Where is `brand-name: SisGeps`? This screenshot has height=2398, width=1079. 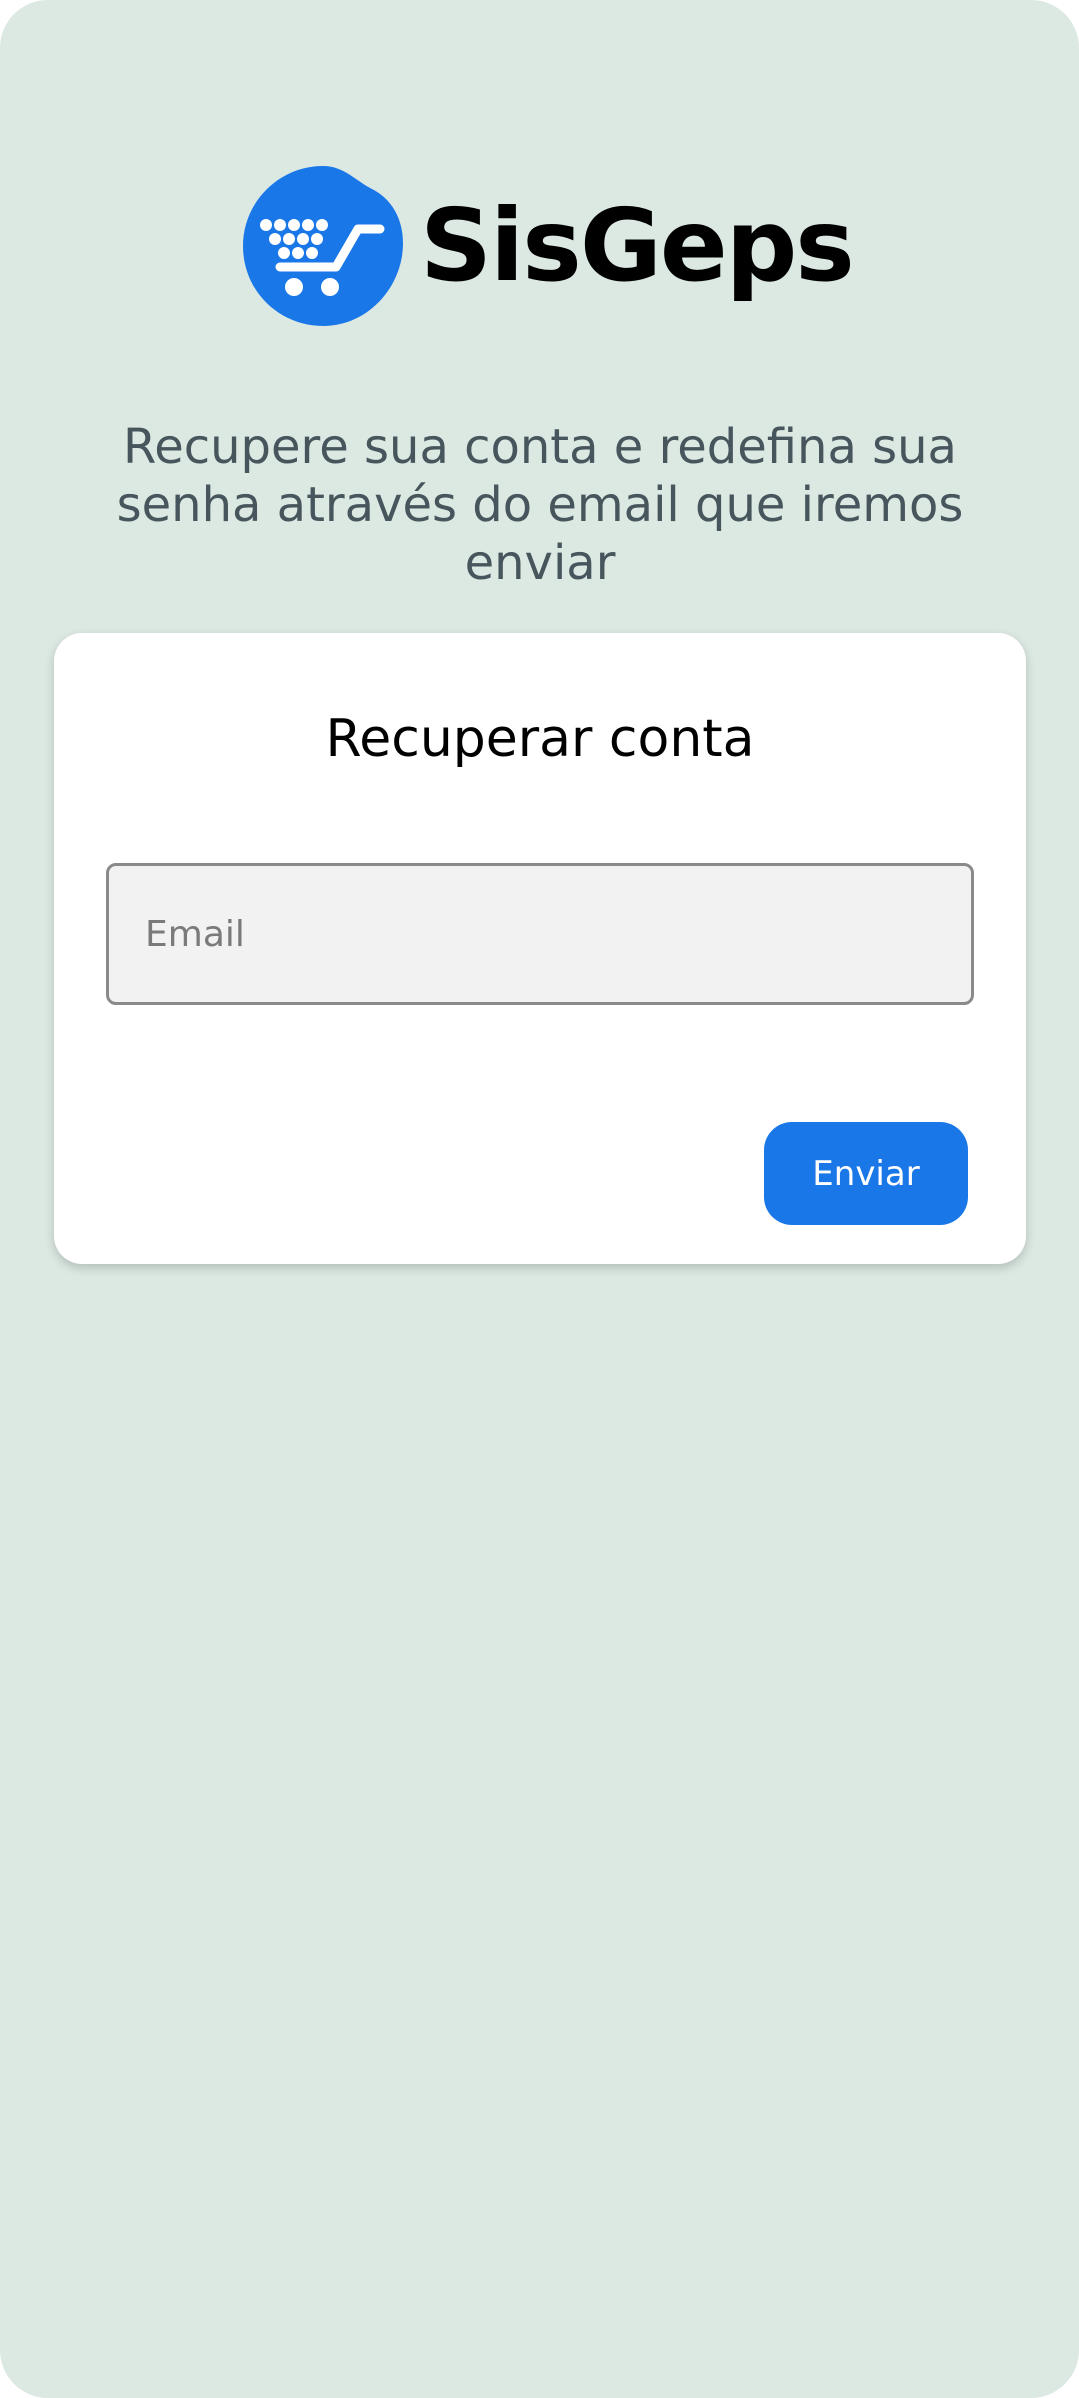
brand-name: SisGeps is located at coordinates (637, 245).